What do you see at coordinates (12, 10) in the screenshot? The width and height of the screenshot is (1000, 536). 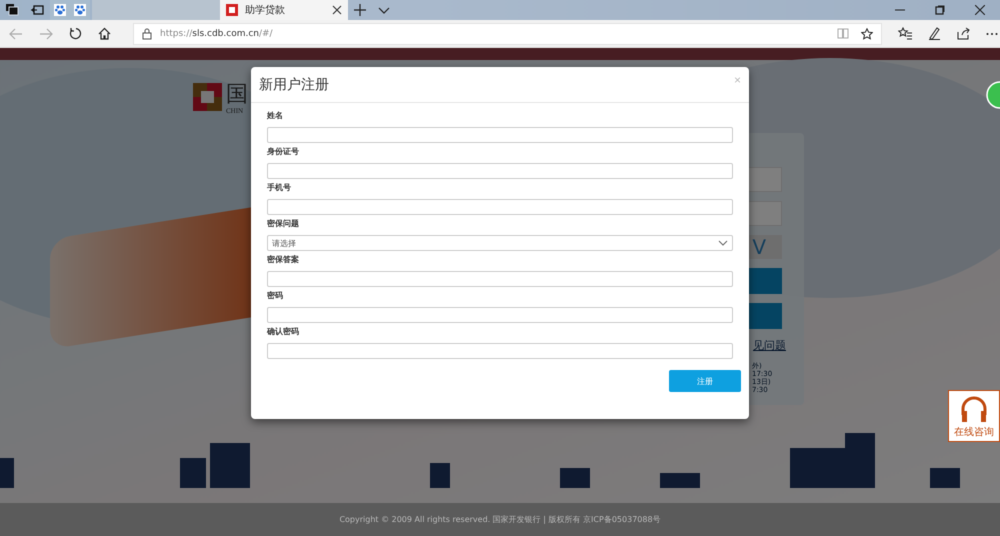 I see `window-stack-icon` at bounding box center [12, 10].